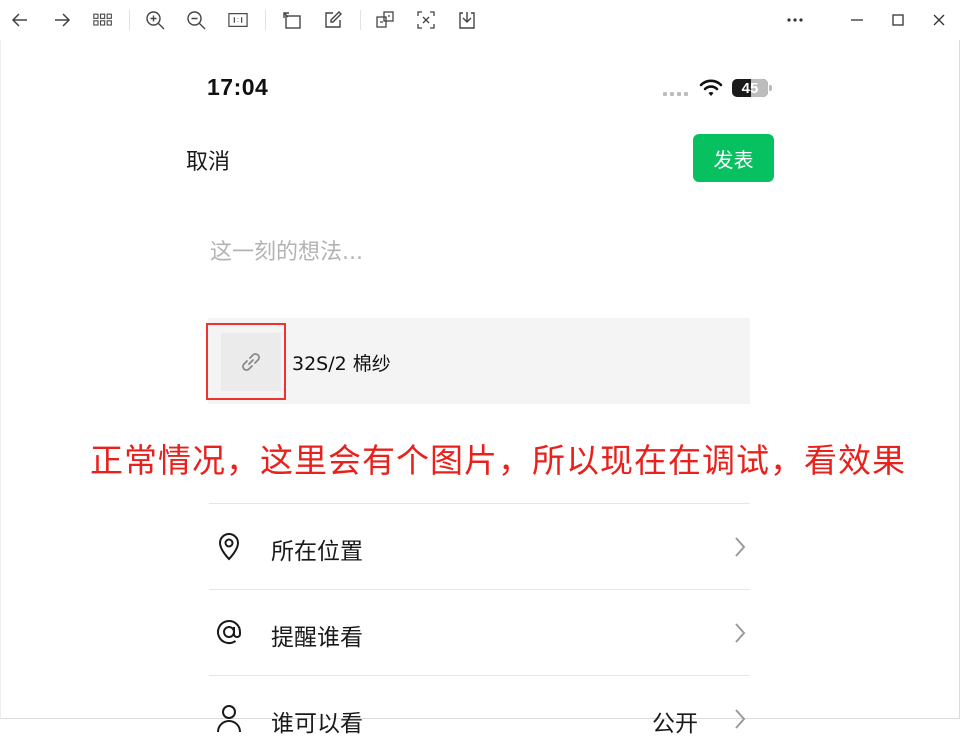  I want to click on actual-size-icon, so click(238, 20).